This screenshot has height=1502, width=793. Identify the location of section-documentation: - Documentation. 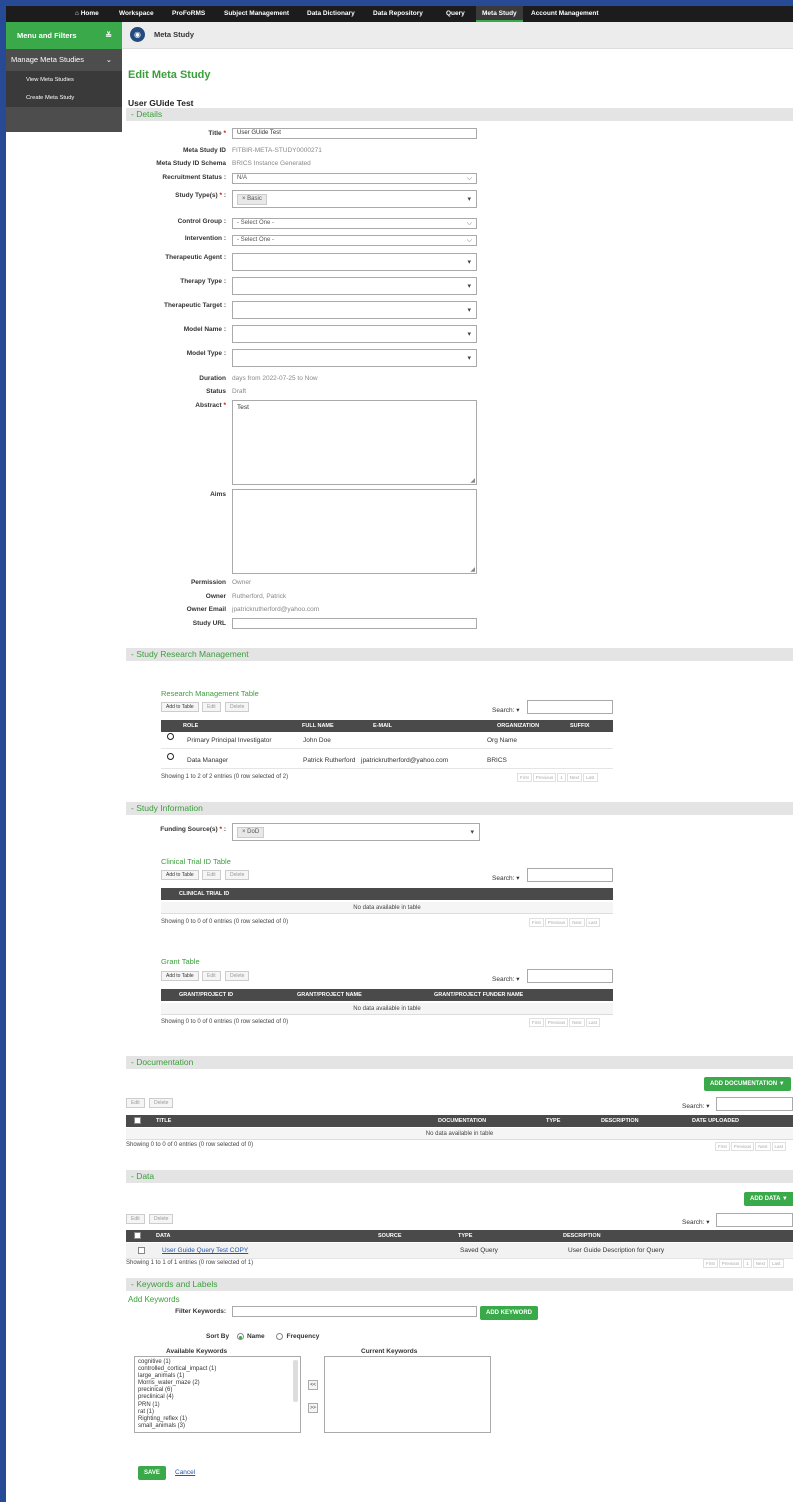
(459, 1062).